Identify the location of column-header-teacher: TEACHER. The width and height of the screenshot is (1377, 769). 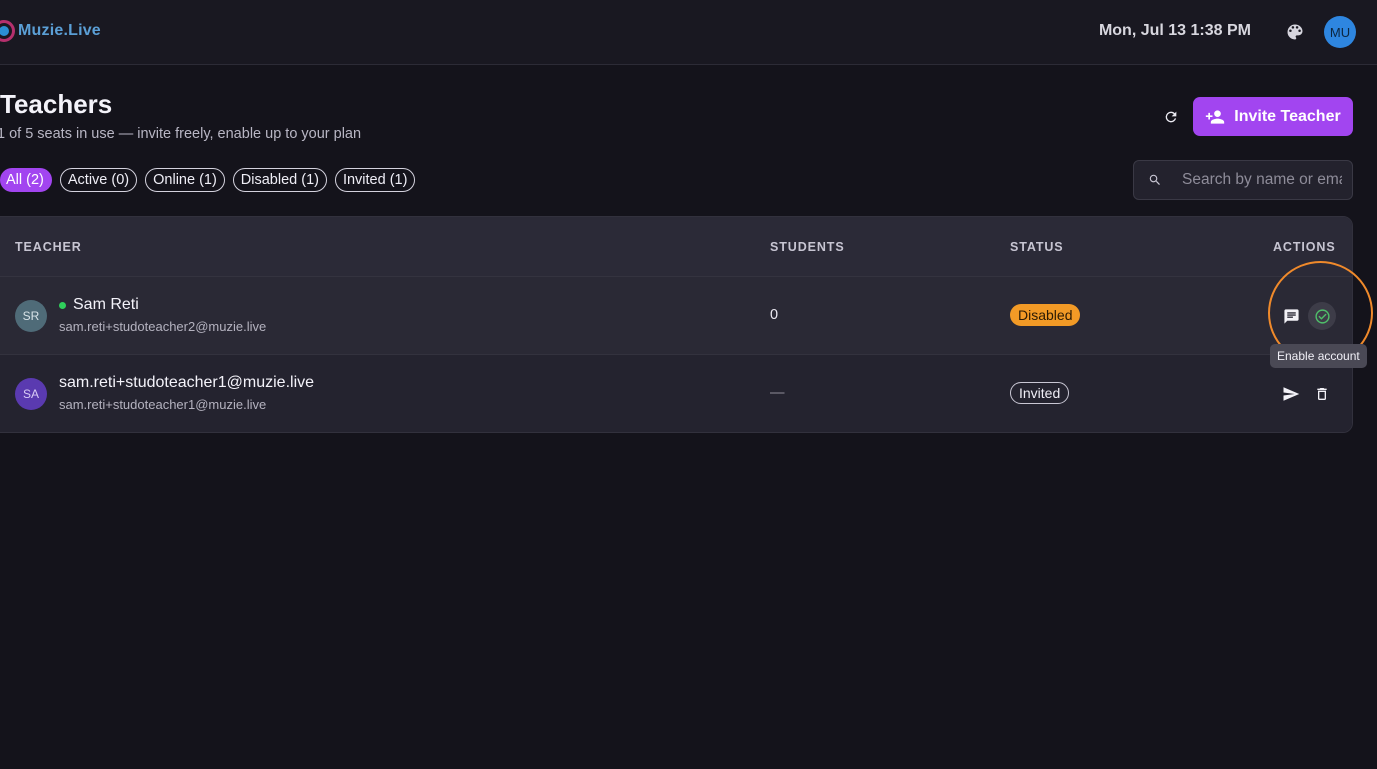
(48, 247).